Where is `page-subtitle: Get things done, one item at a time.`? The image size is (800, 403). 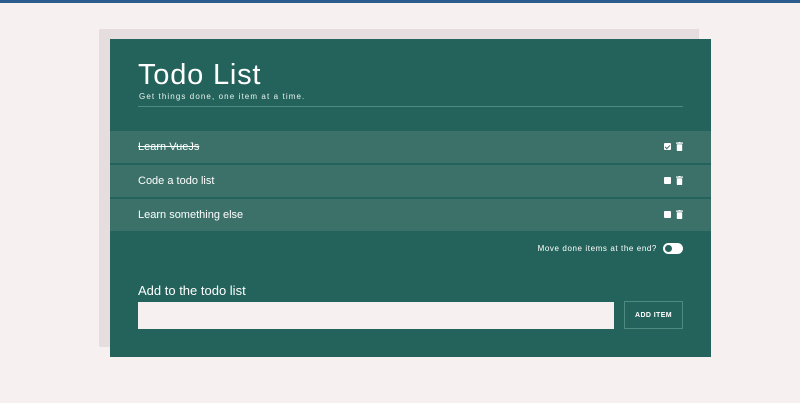
page-subtitle: Get things done, one item at a time. is located at coordinates (222, 96).